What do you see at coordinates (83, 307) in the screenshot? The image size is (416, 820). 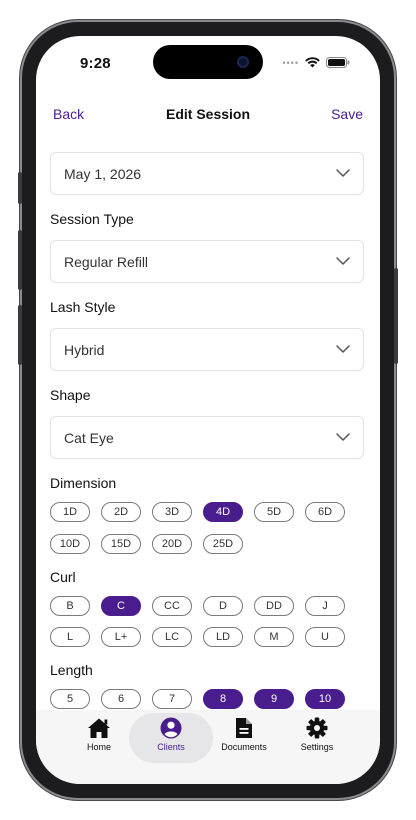 I see `lash-style-label: Lash Style` at bounding box center [83, 307].